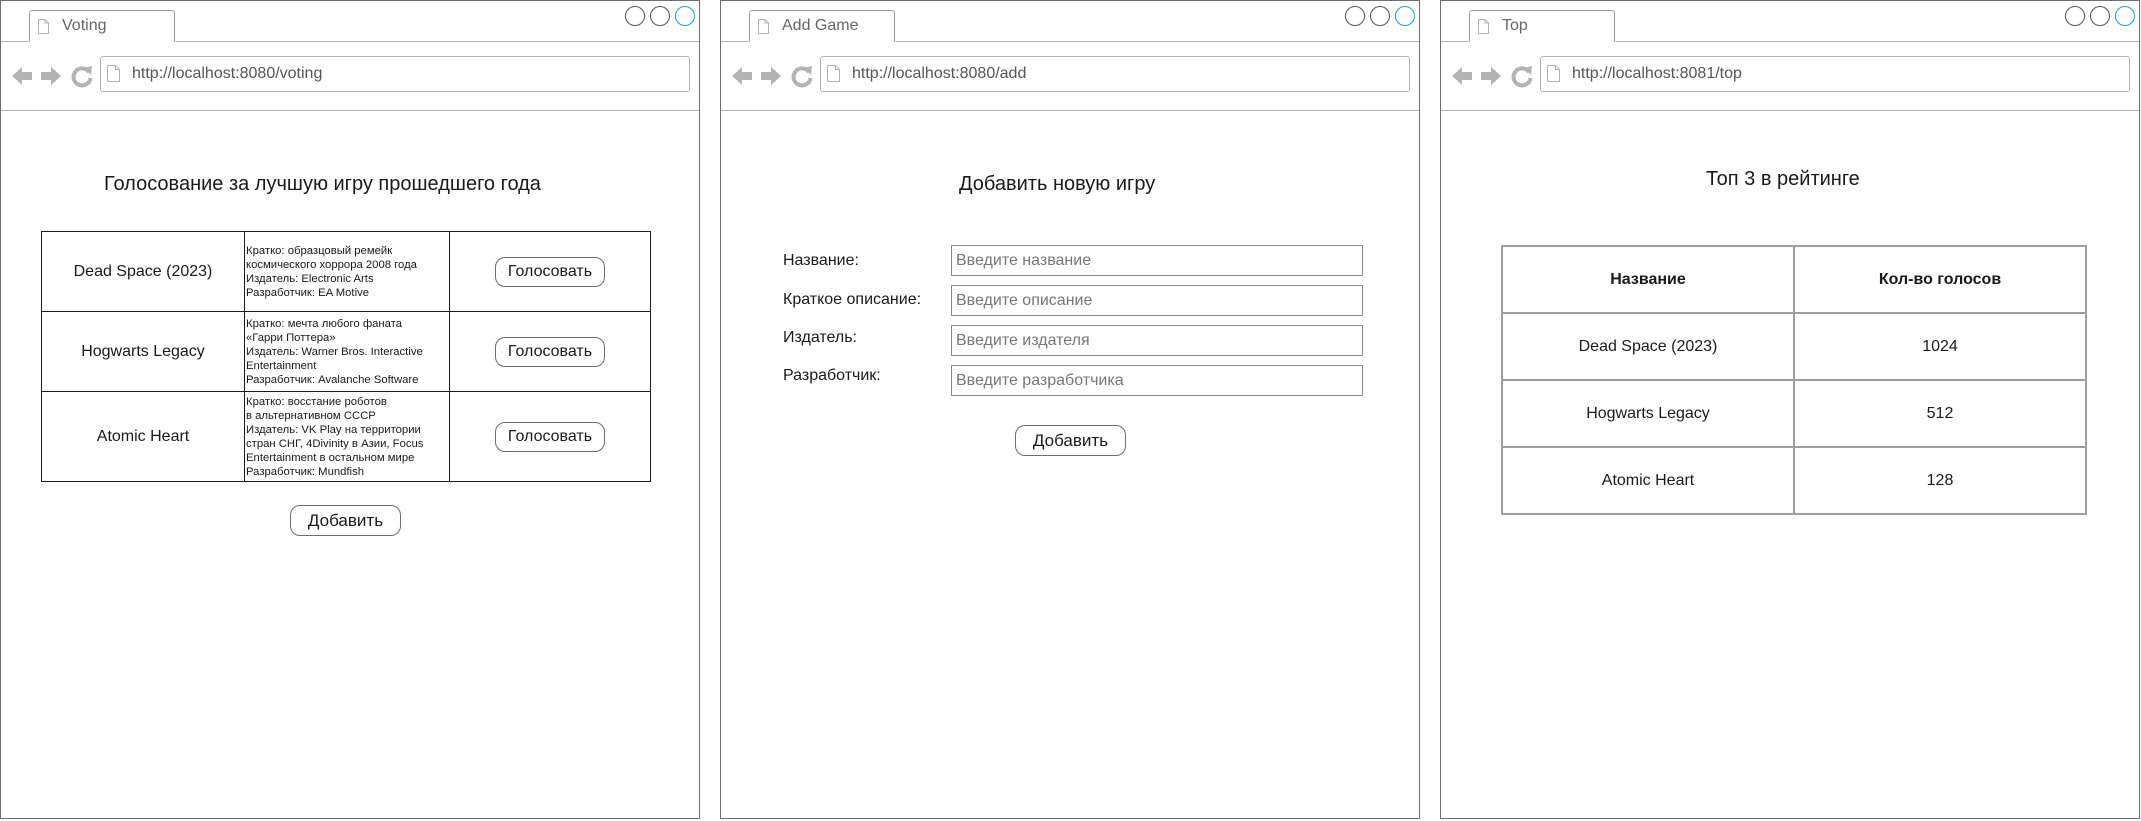 This screenshot has height=821, width=2141. Describe the element at coordinates (319, 250) in the screenshot. I see `desc-line: Кратко: образцовый ремейк` at that location.